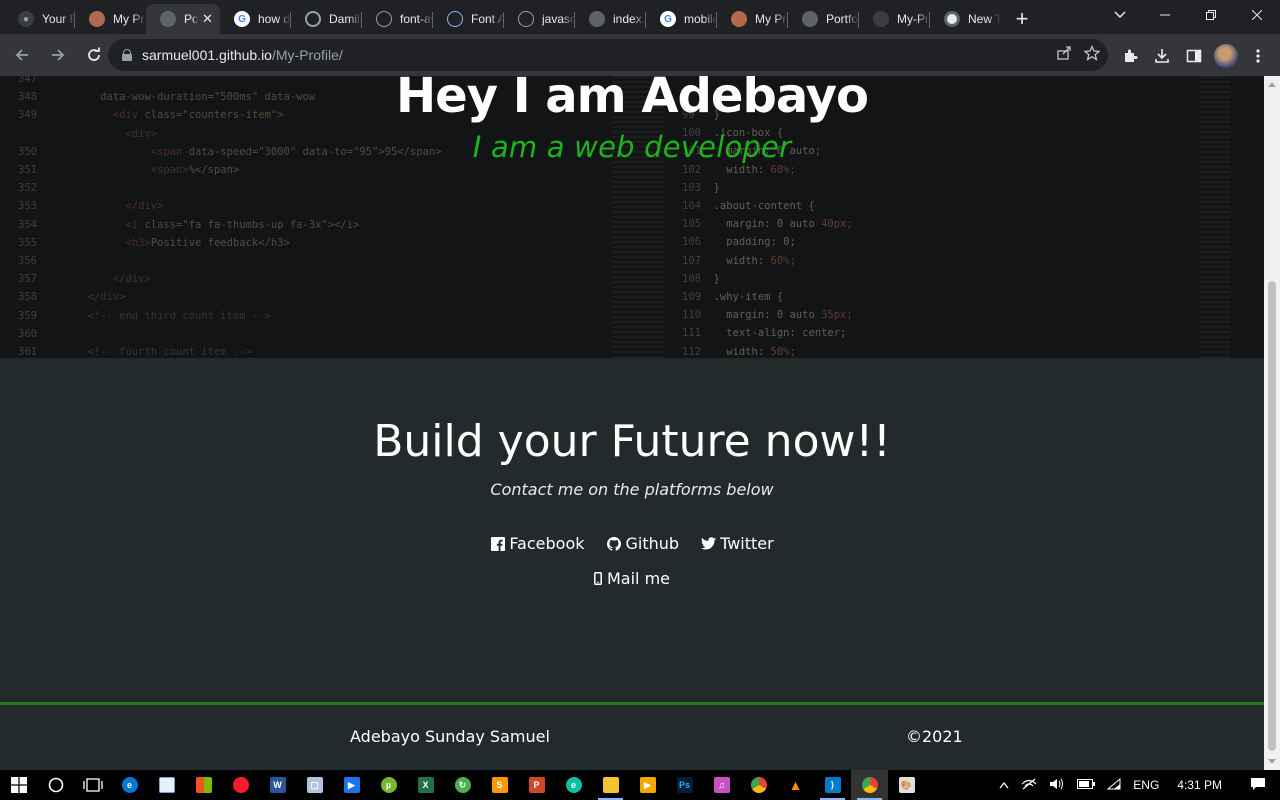 The height and width of the screenshot is (800, 1280). Describe the element at coordinates (497, 543) in the screenshot. I see `facebook-icon` at that location.